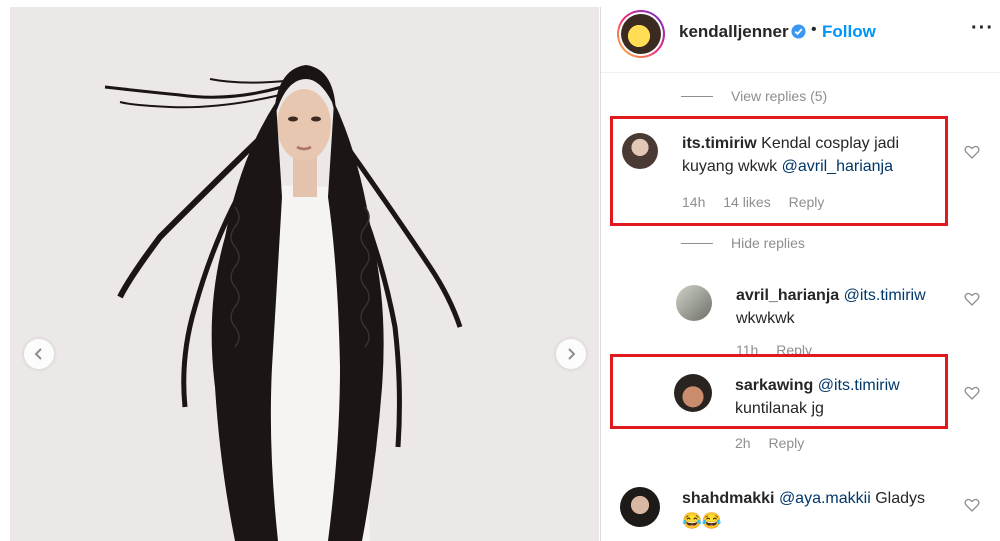  Describe the element at coordinates (702, 521) in the screenshot. I see `comment-emoji: 😂😂` at that location.